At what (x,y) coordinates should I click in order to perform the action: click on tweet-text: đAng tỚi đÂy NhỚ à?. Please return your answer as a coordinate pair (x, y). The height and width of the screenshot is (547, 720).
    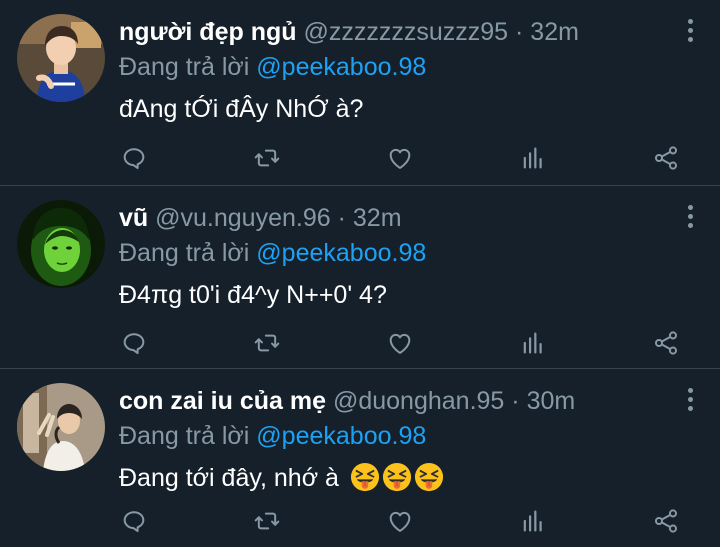
    Looking at the image, I should click on (241, 109).